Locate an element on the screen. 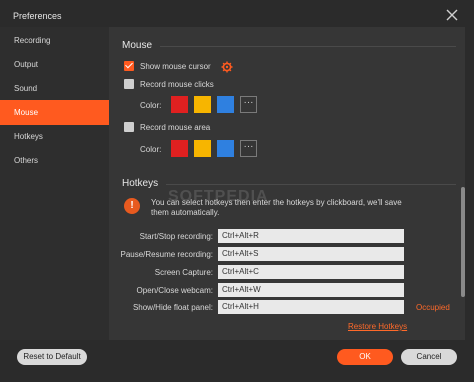 This screenshot has width=474, height=382. sidebar-item-mouse: Mouse is located at coordinates (54, 112).